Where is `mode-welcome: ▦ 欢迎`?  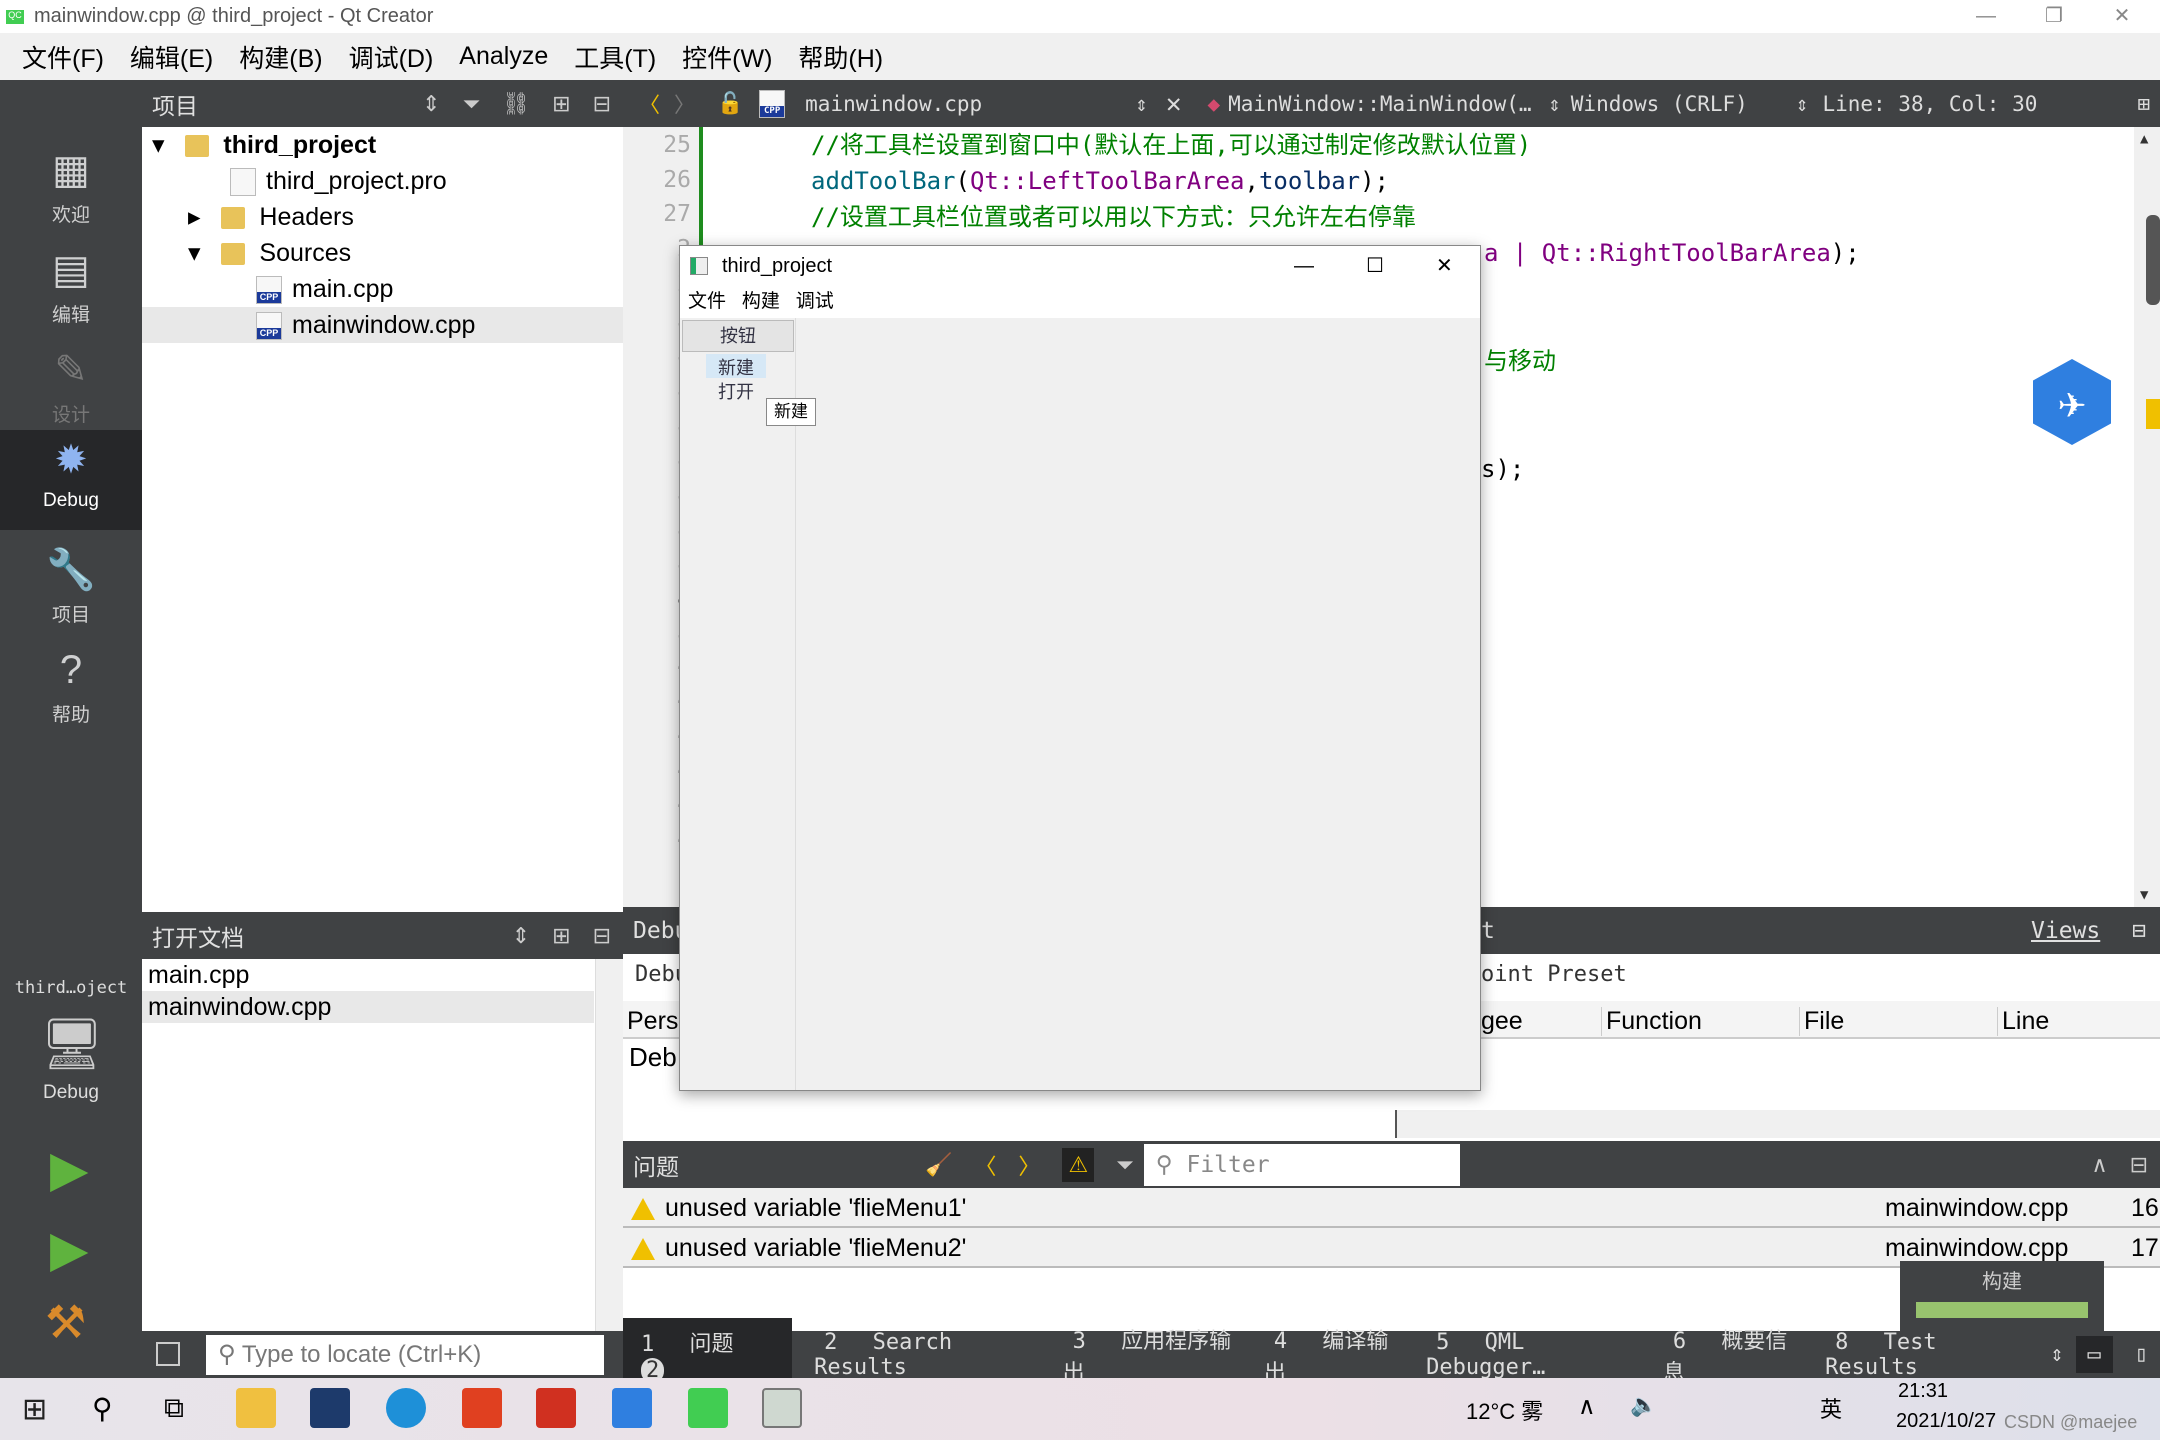
mode-welcome: ▦ 欢迎 is located at coordinates (71, 190).